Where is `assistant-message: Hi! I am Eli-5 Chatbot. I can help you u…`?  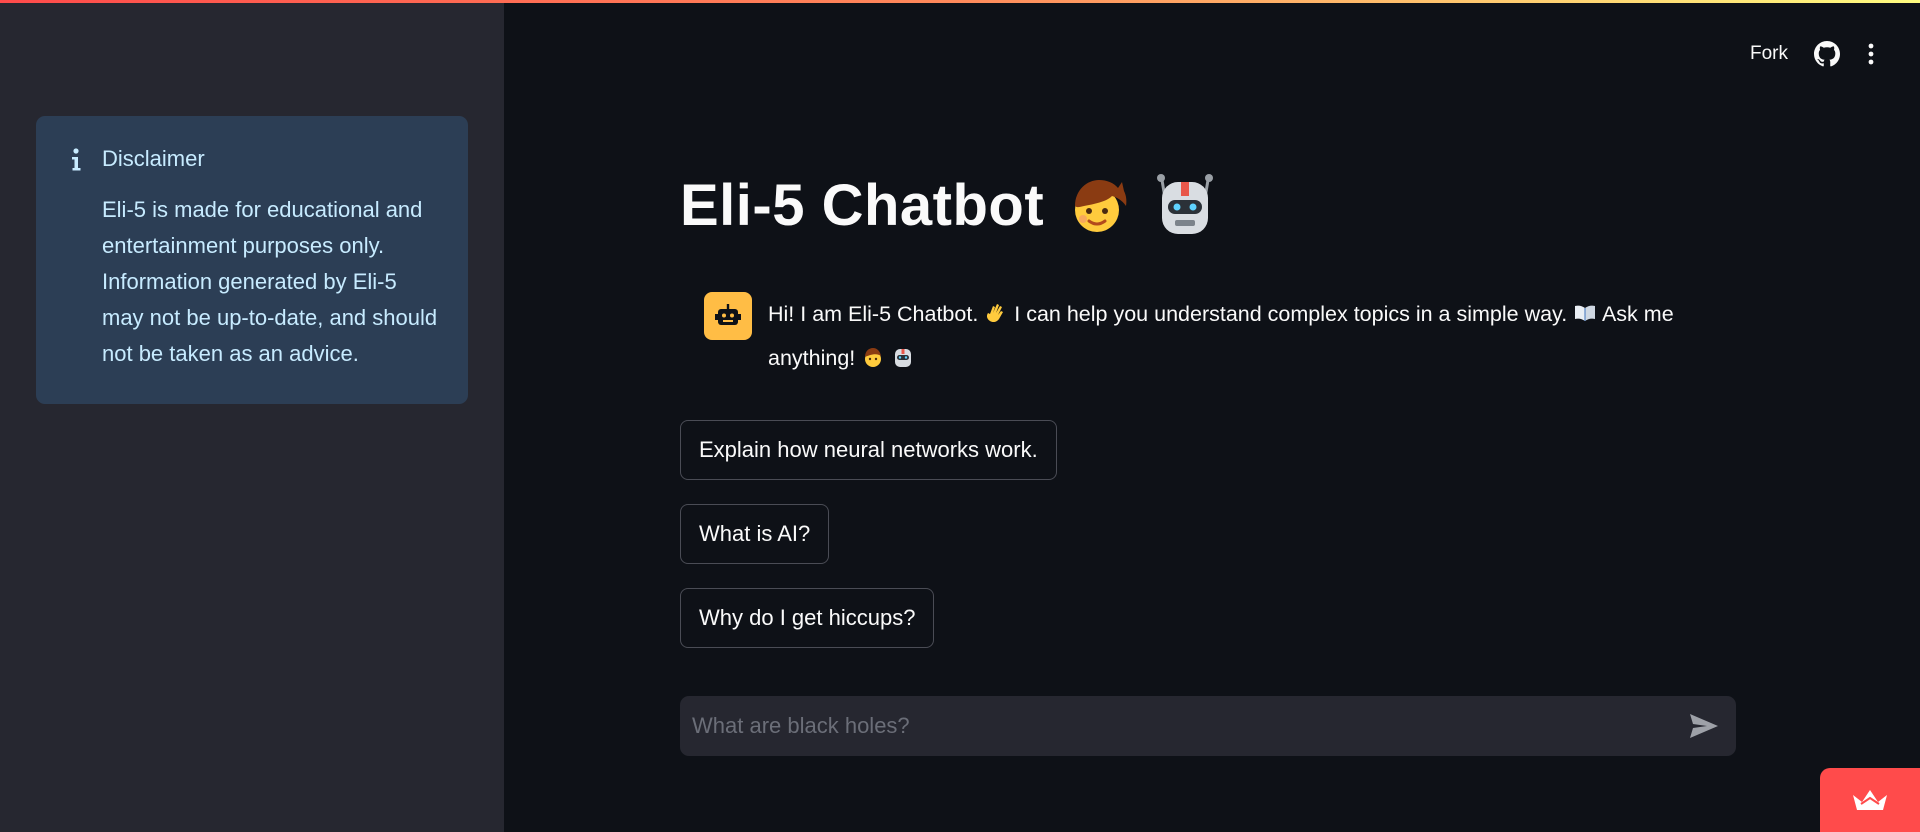
assistant-message: Hi! I am Eli-5 Chatbot. I can help you u… is located at coordinates (1224, 336).